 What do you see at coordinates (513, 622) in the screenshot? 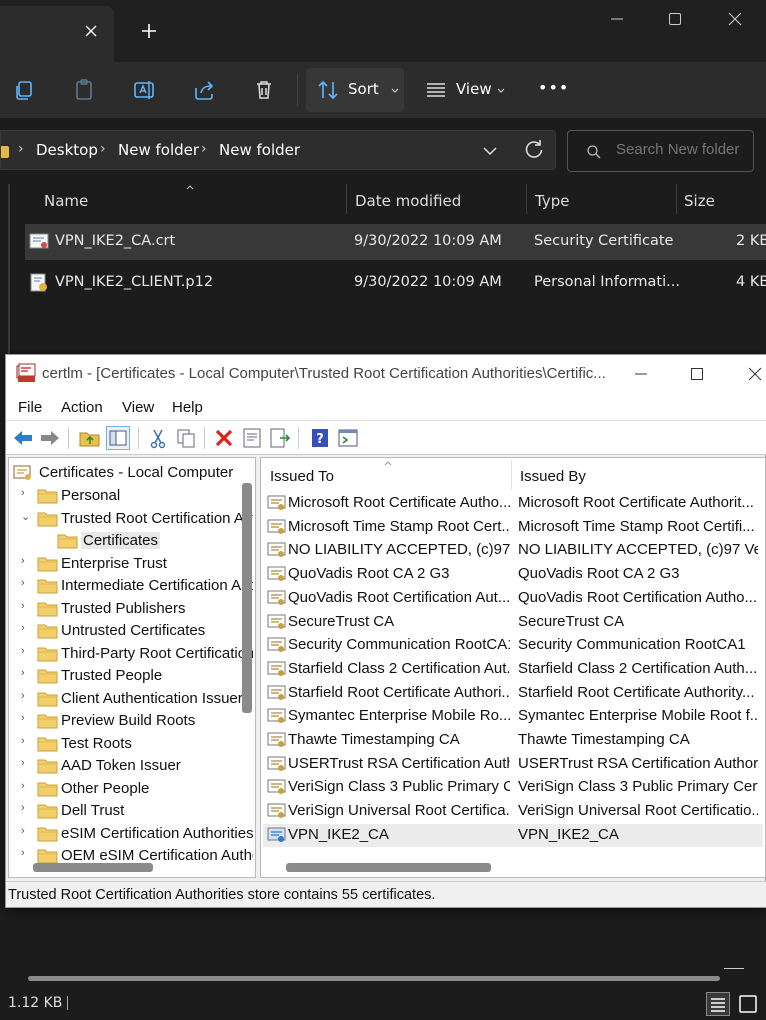
I see `certificate-row: SecureTrust CA SecureTrust CA` at bounding box center [513, 622].